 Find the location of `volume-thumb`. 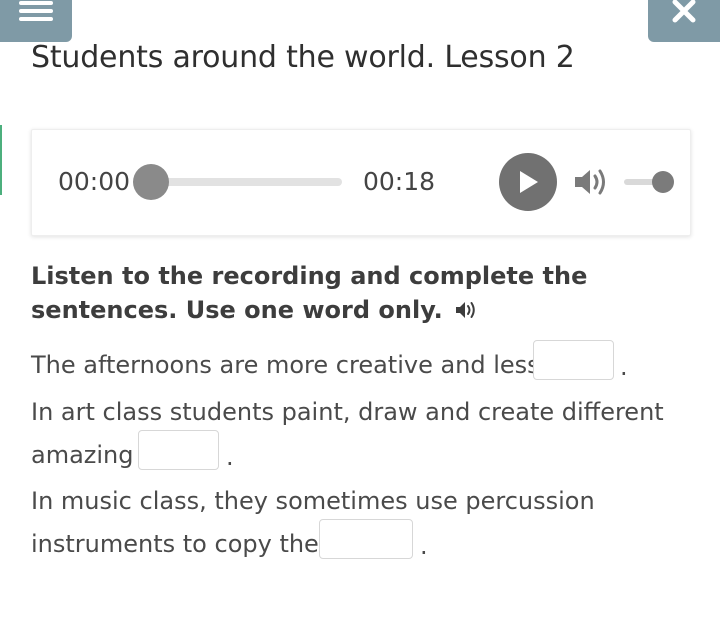

volume-thumb is located at coordinates (663, 182).